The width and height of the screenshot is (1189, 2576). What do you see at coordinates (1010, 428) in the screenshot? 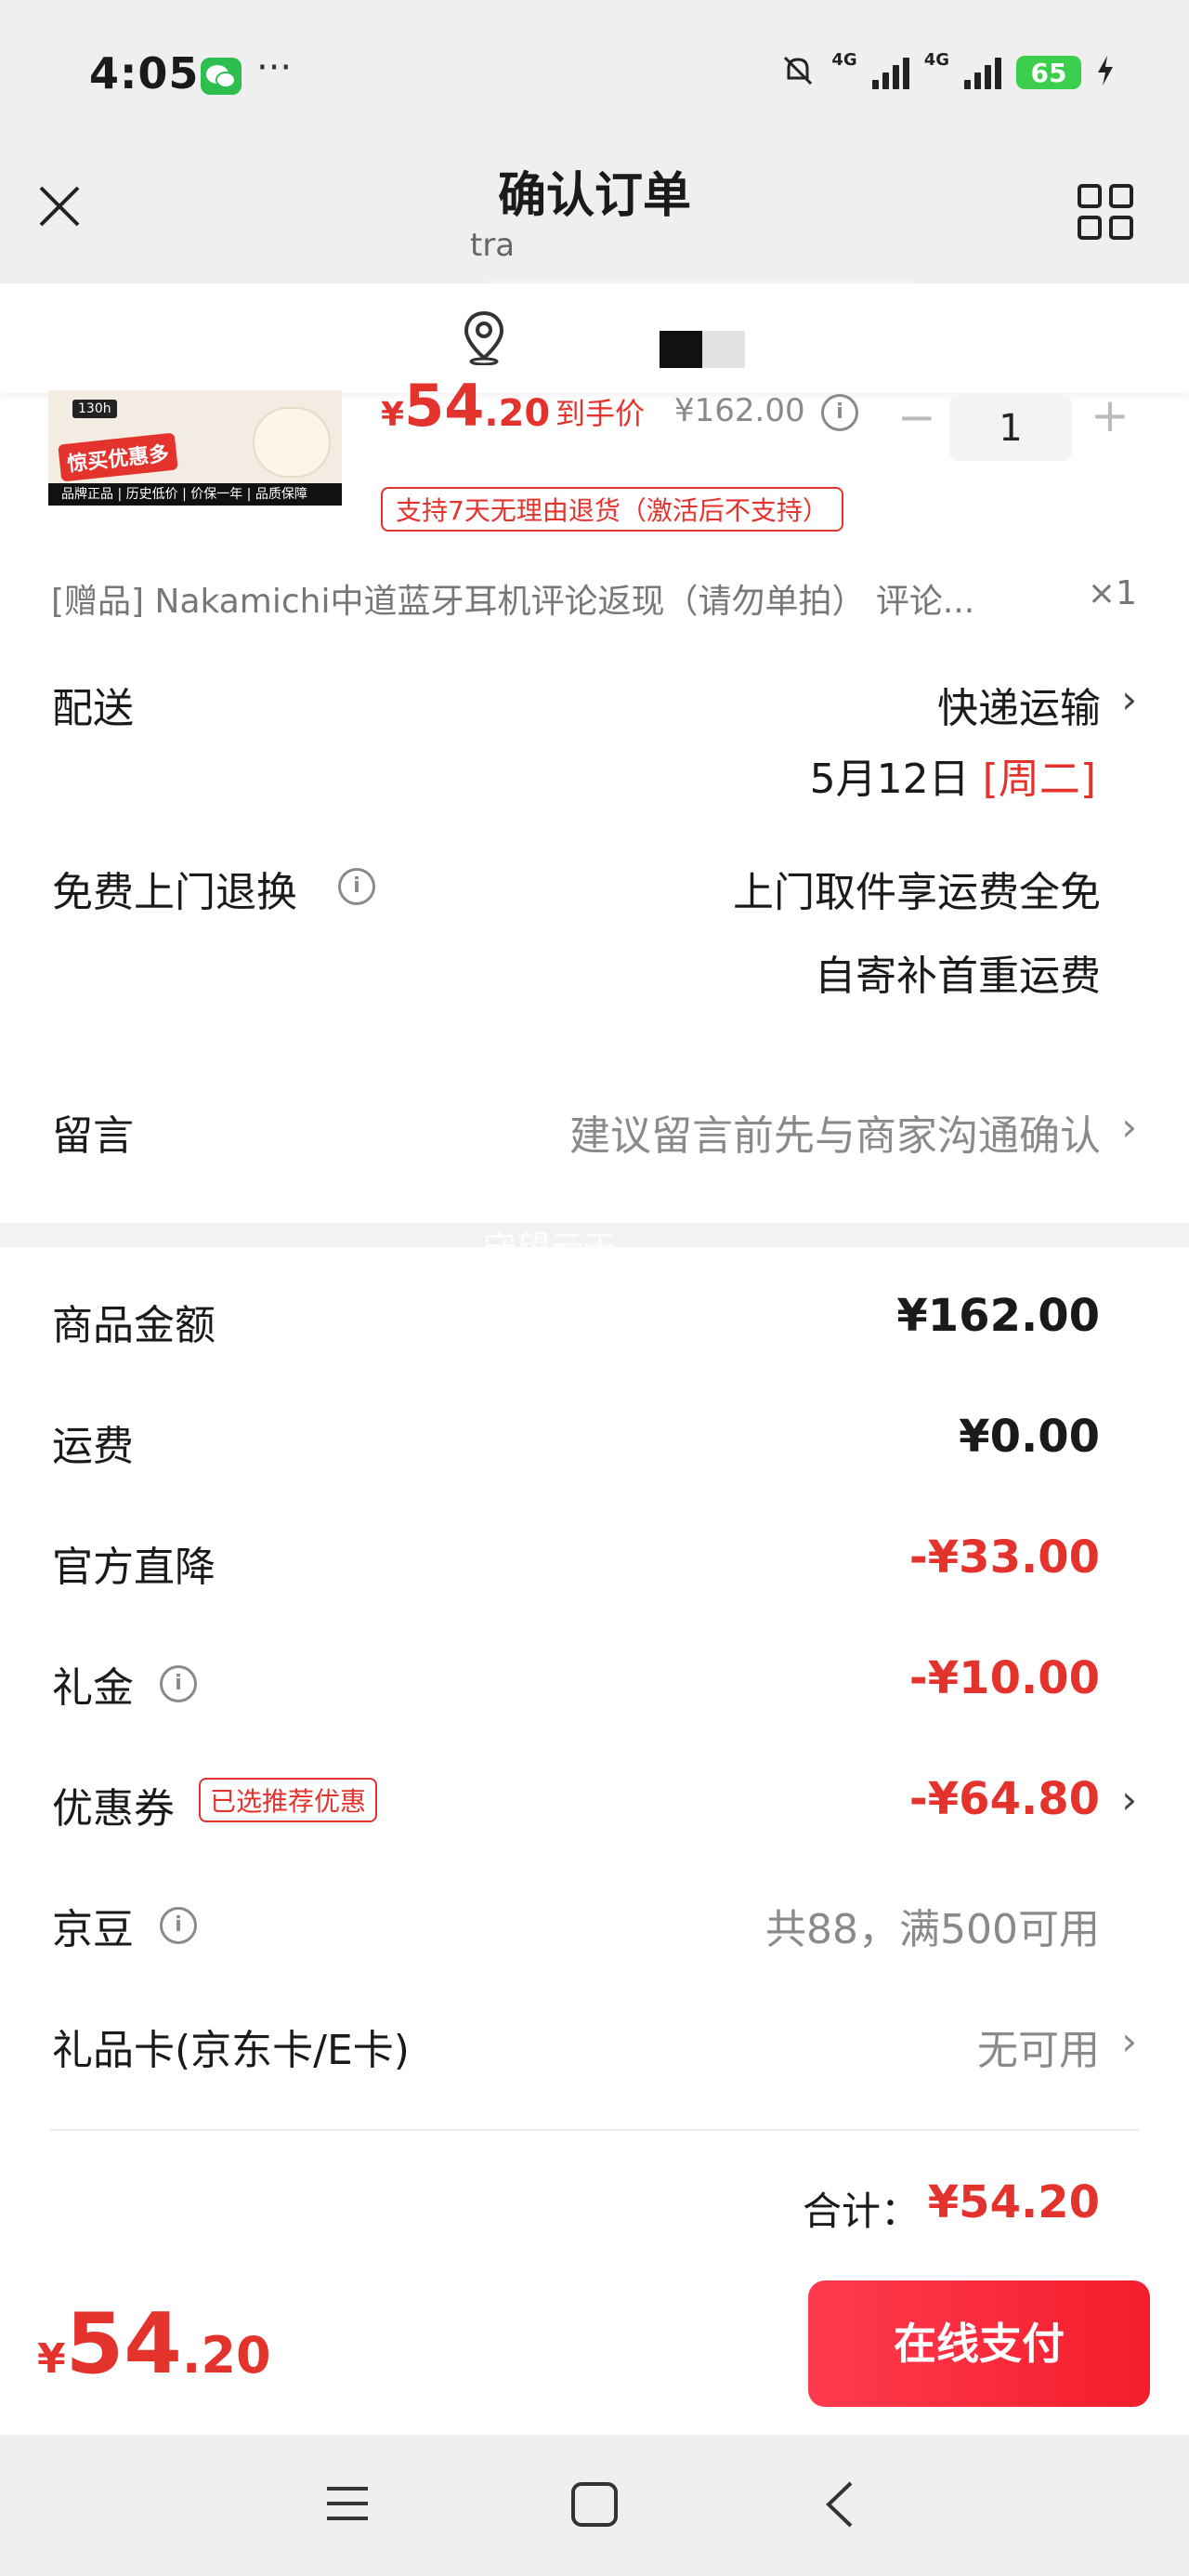
I see `quantity-stepper: 1` at bounding box center [1010, 428].